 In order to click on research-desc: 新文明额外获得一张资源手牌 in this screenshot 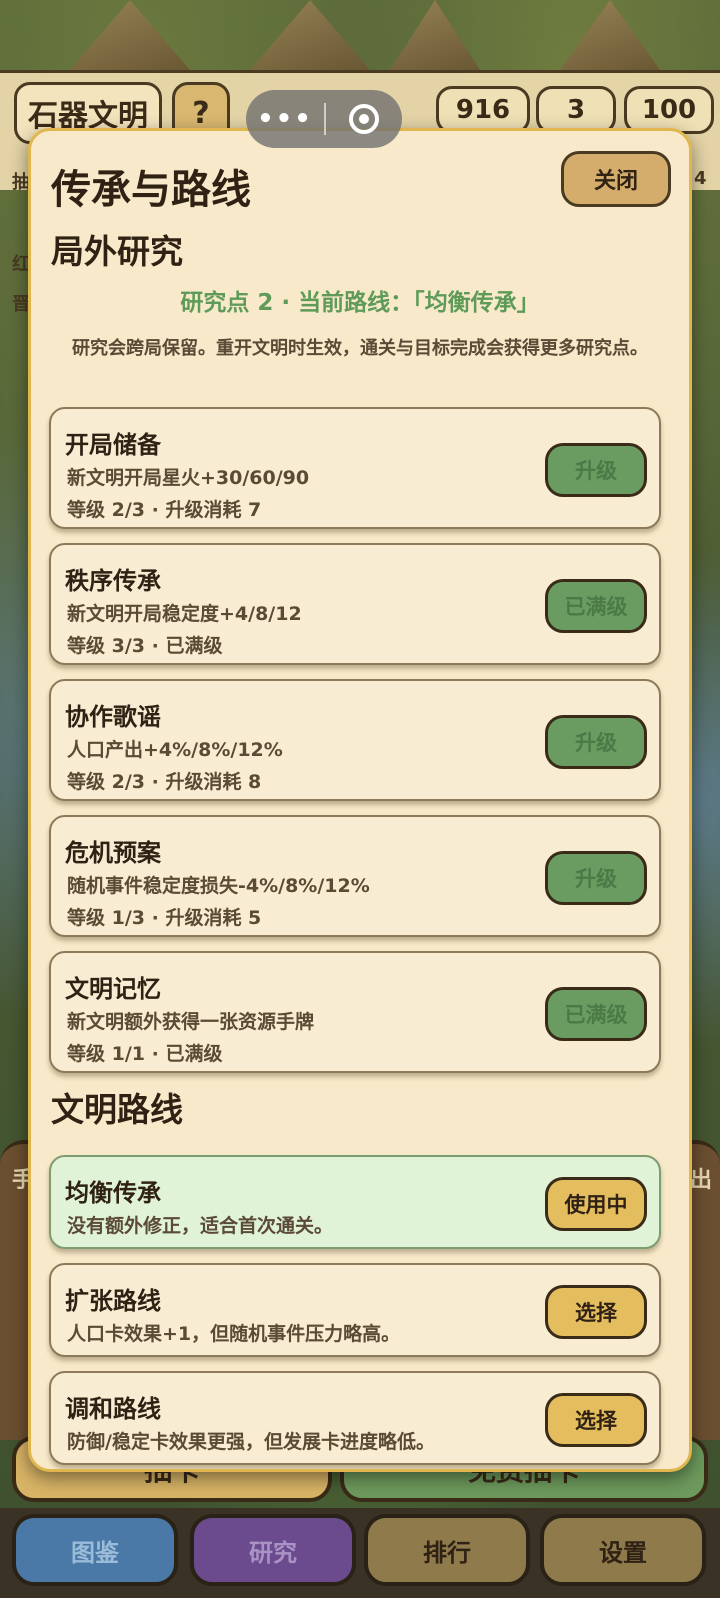, I will do `click(191, 1022)`.